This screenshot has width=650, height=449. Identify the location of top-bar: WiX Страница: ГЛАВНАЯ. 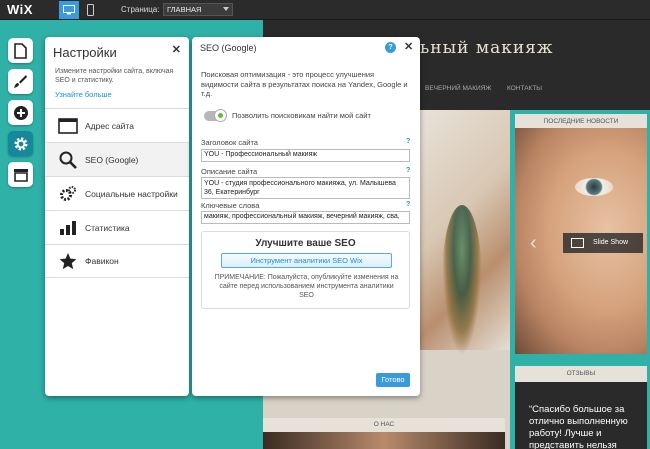
(325, 10).